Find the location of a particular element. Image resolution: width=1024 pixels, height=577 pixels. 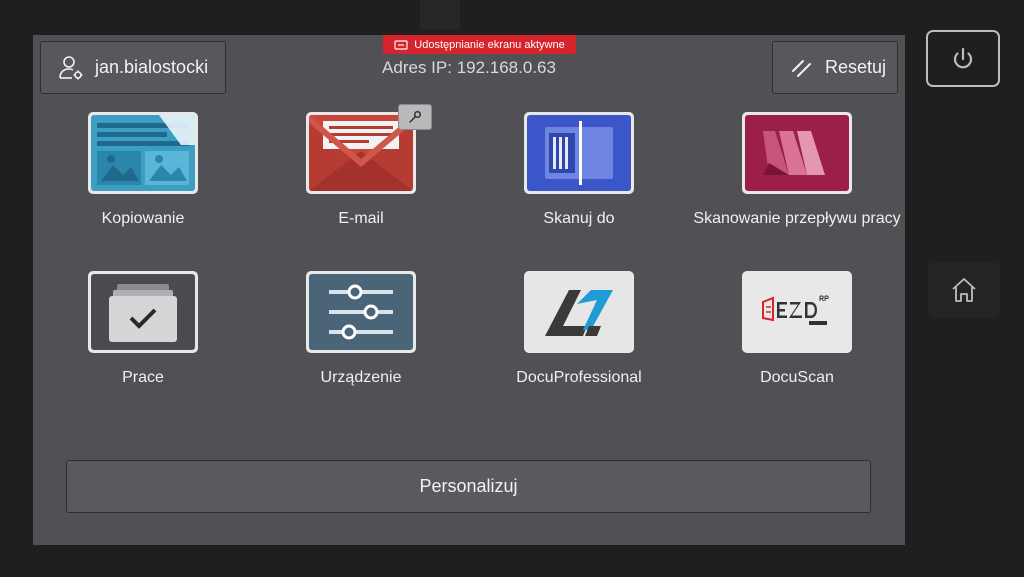

app-tile-email: E-mail is located at coordinates (361, 178).